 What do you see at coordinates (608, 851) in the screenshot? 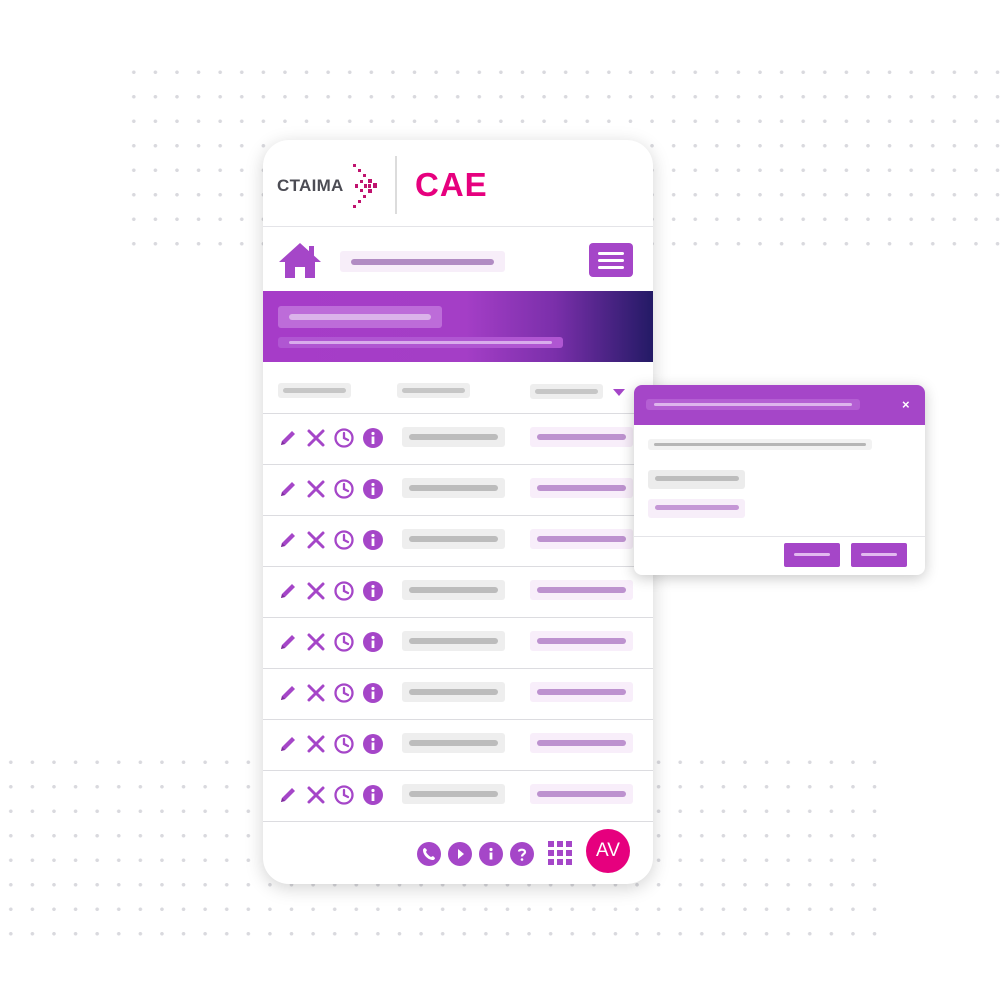
I see `user-avatar: AV` at bounding box center [608, 851].